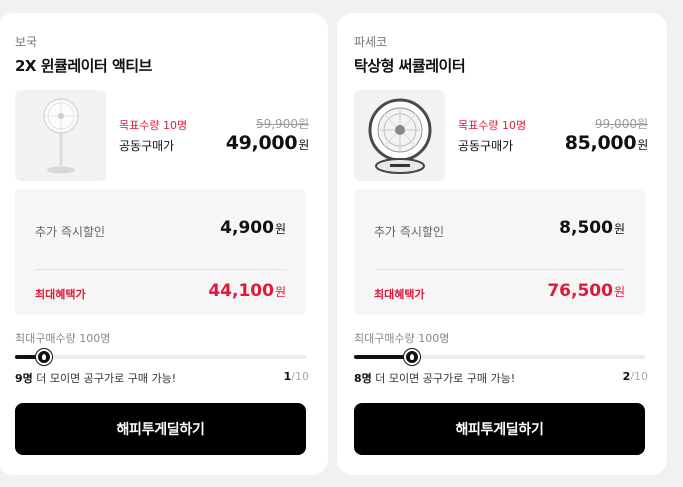  What do you see at coordinates (371, 42) in the screenshot?
I see `brand-name: 파세코` at bounding box center [371, 42].